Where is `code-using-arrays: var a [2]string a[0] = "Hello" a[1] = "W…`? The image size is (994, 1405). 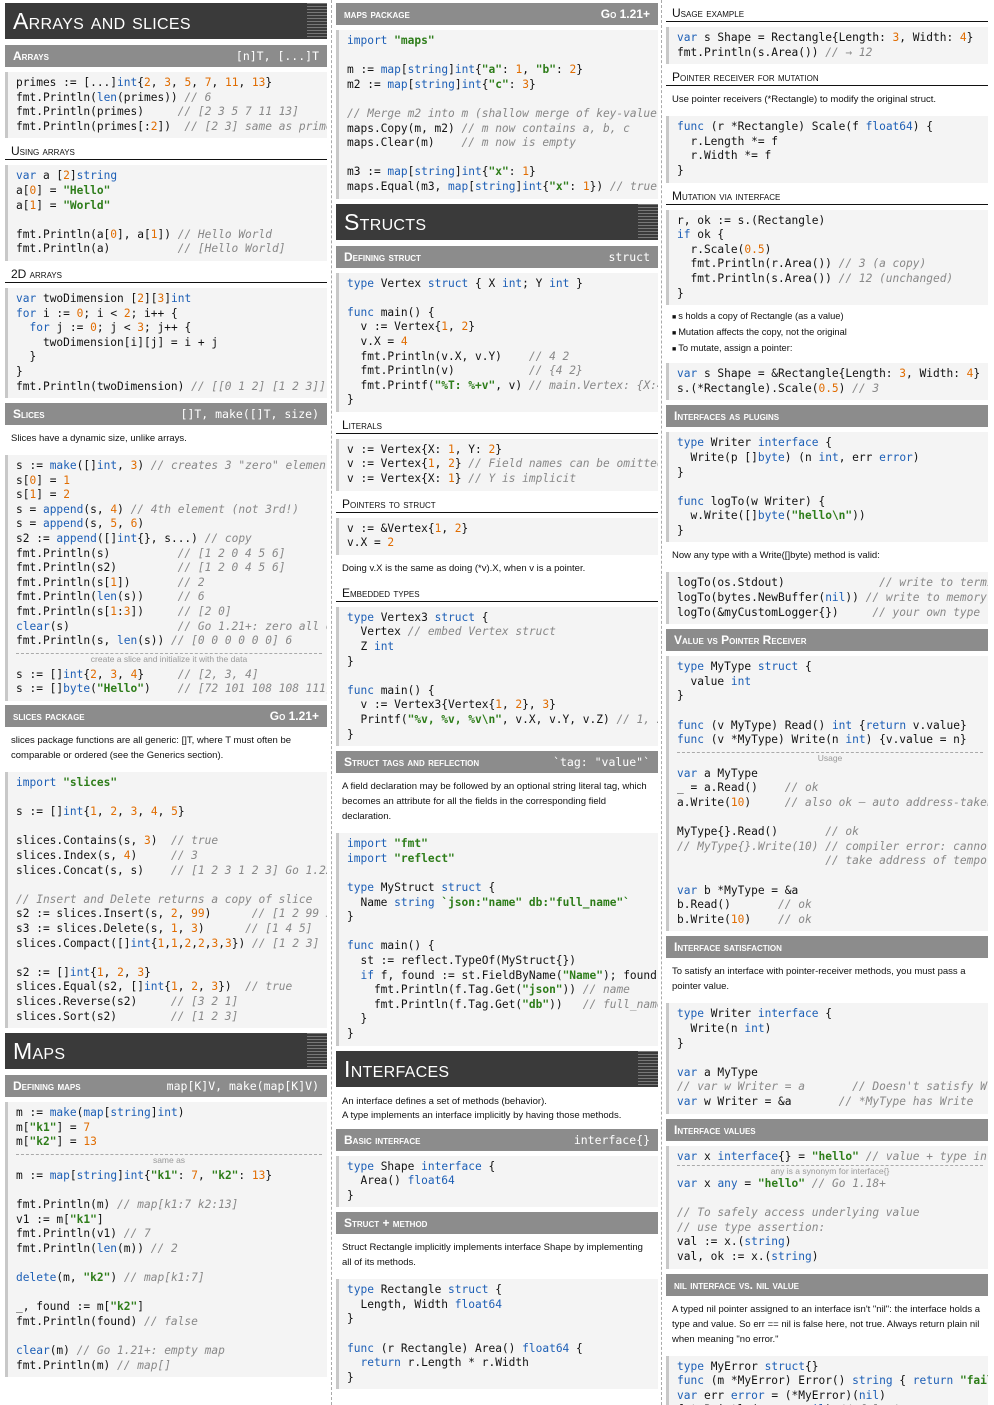 code-using-arrays: var a [2]string a[0] = "Hello" a[1] = "W… is located at coordinates (166, 213).